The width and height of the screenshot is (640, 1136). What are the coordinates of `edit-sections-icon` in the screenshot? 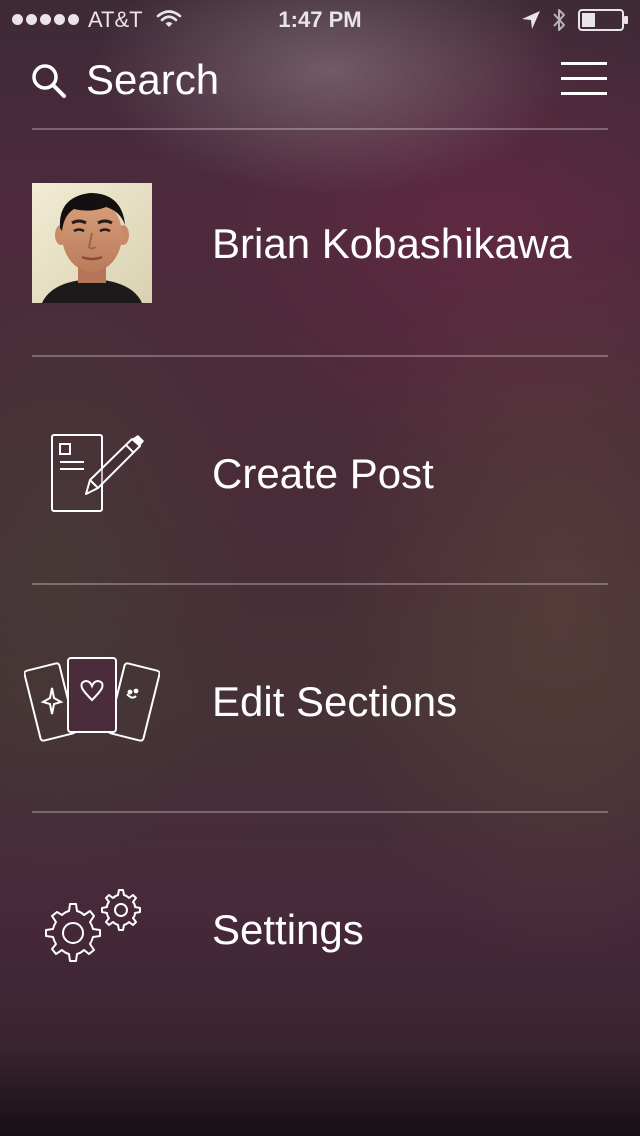 It's located at (92, 699).